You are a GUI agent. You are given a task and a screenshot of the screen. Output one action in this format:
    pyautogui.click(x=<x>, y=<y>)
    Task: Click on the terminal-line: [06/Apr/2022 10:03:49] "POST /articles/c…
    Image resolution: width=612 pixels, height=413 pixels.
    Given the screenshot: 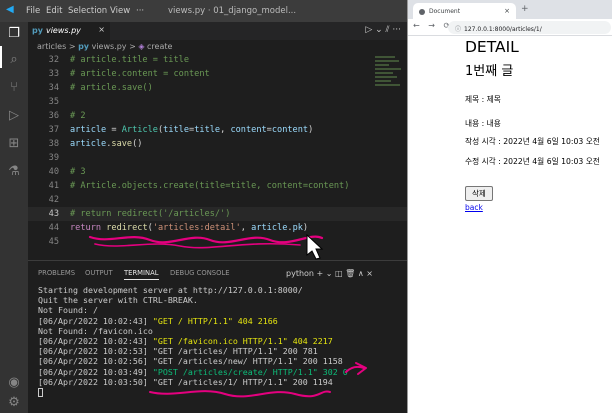 What is the action you would take?
    pyautogui.click(x=220, y=372)
    